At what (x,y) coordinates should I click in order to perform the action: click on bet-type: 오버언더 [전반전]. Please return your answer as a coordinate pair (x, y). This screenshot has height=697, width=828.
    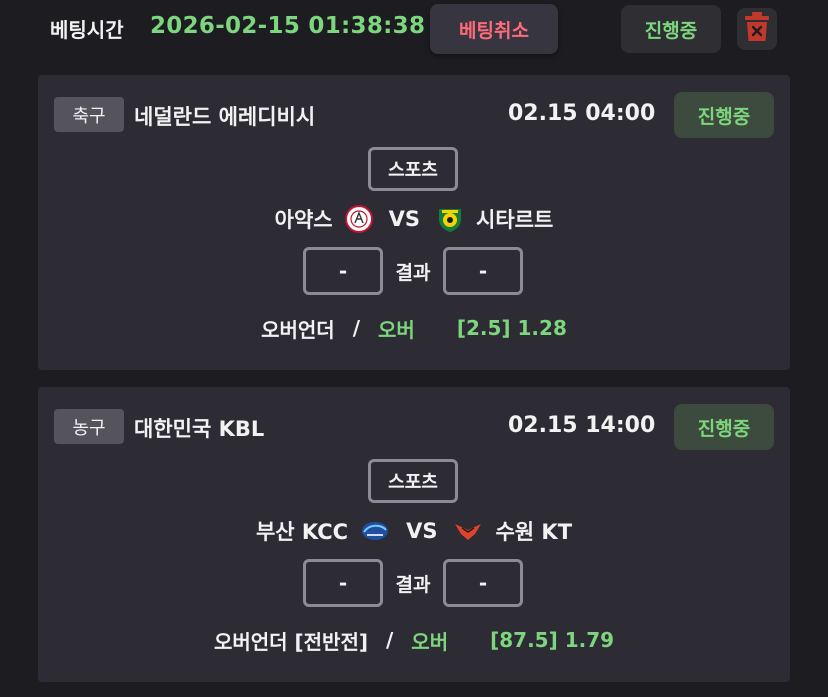
    Looking at the image, I should click on (290, 641).